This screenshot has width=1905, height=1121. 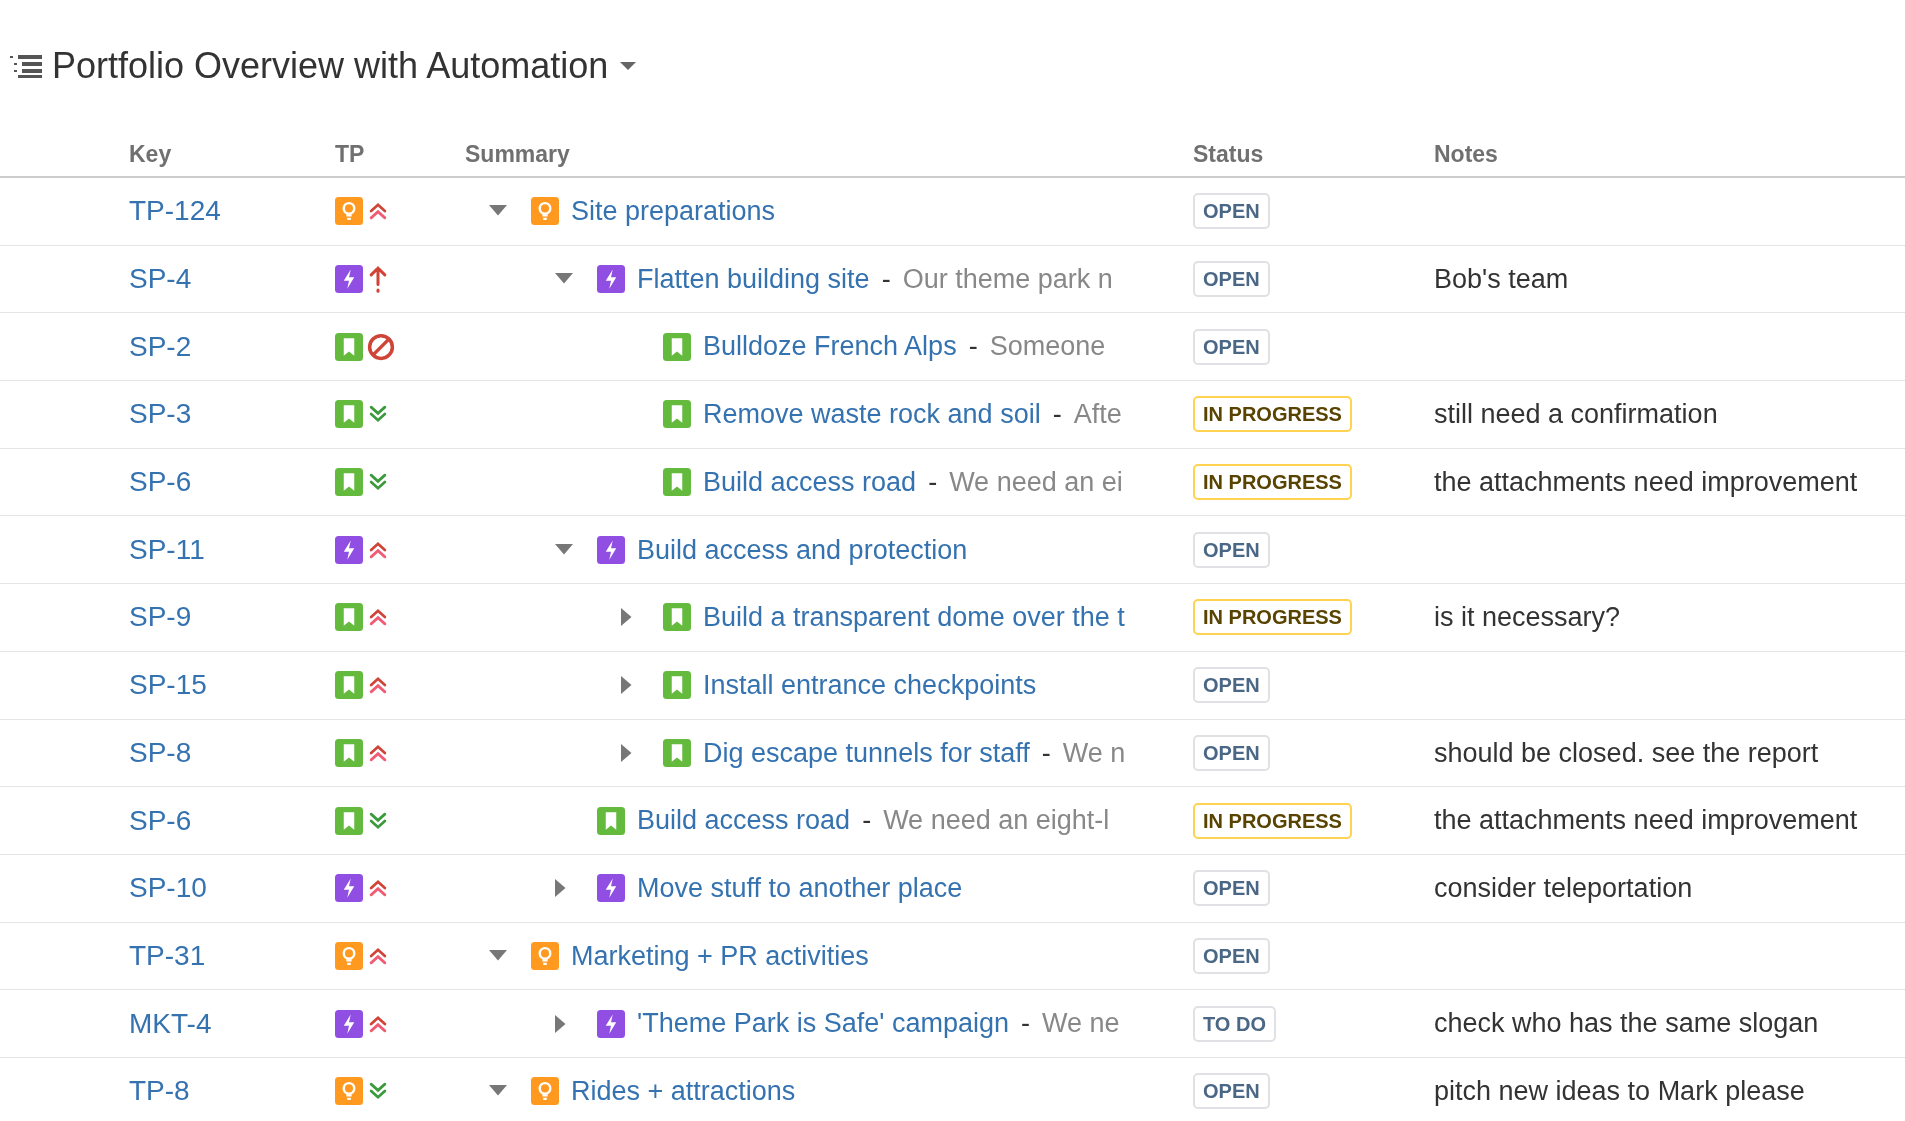 What do you see at coordinates (160, 752) in the screenshot?
I see `issue-key-link: SP-8` at bounding box center [160, 752].